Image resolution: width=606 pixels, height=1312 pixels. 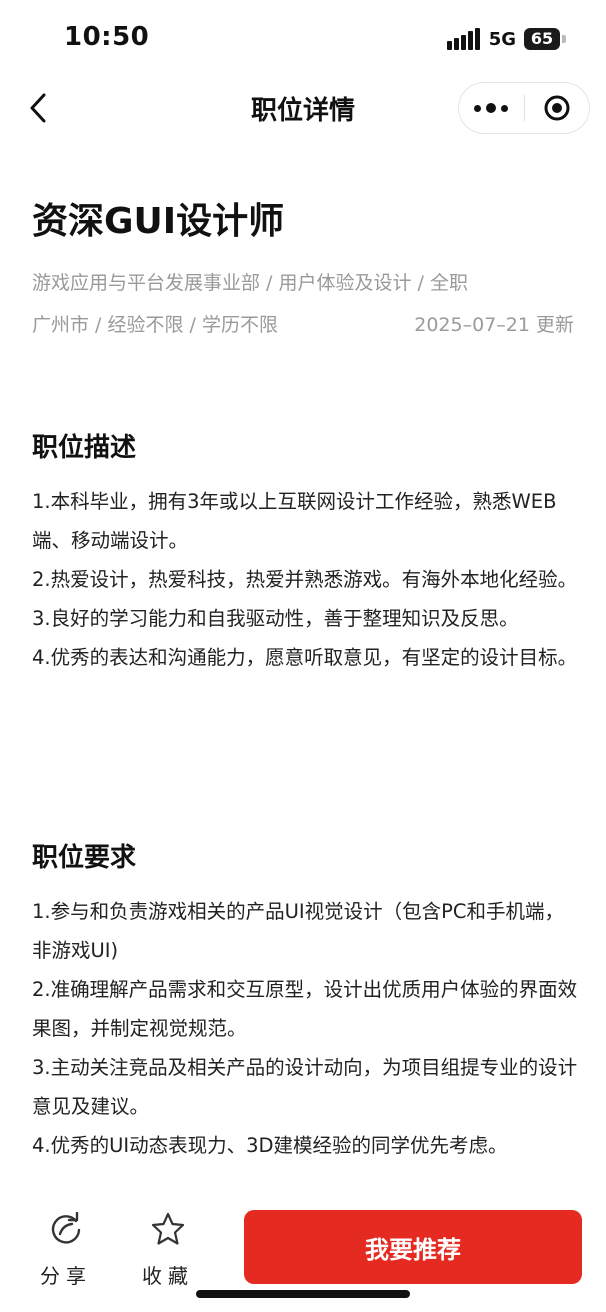 What do you see at coordinates (250, 283) in the screenshot?
I see `job-department-line: 游戏应用与平台发展事业部 / 用户体验及设计 / 全职` at bounding box center [250, 283].